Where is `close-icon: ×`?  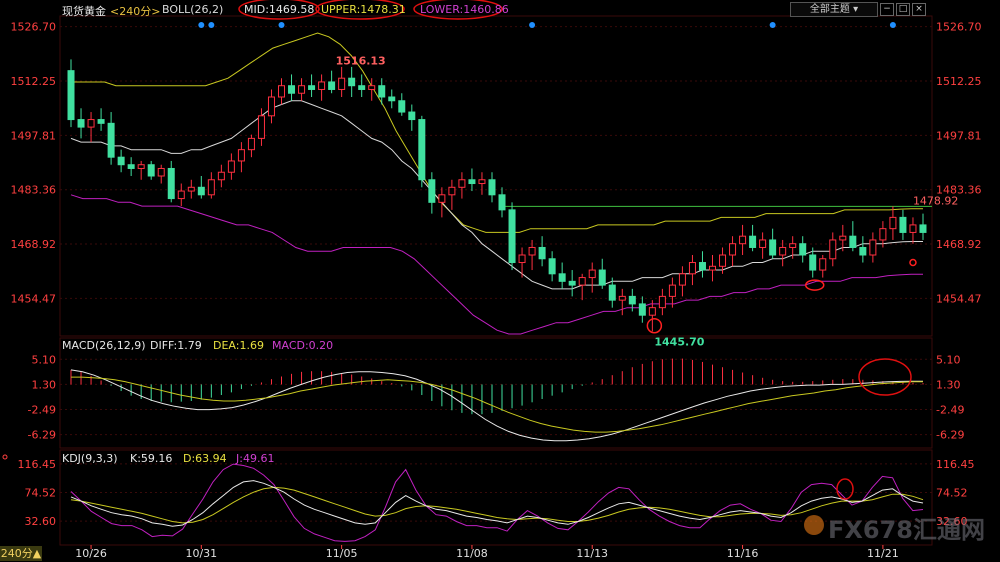 close-icon: × is located at coordinates (919, 9).